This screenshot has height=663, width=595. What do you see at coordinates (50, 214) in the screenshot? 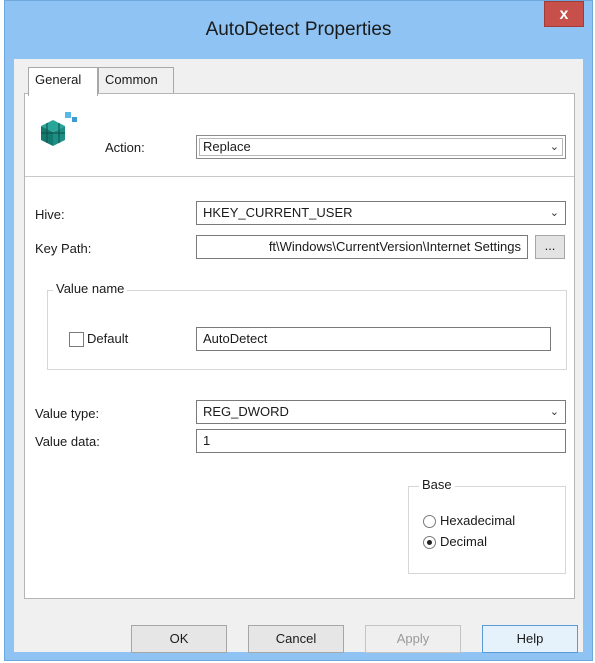
I see `hive-label: Hive:` at bounding box center [50, 214].